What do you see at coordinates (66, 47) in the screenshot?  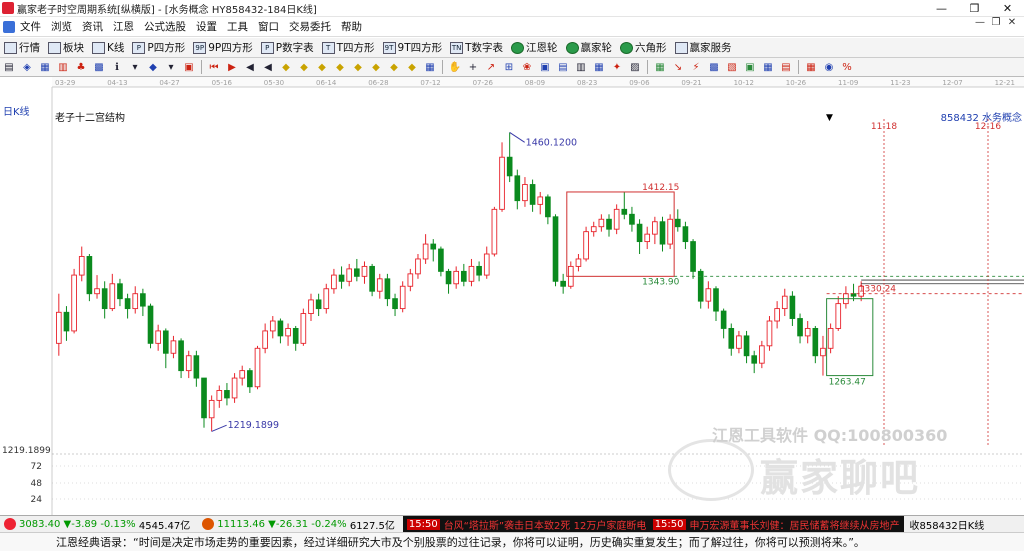 I see `sector-button: 板块` at bounding box center [66, 47].